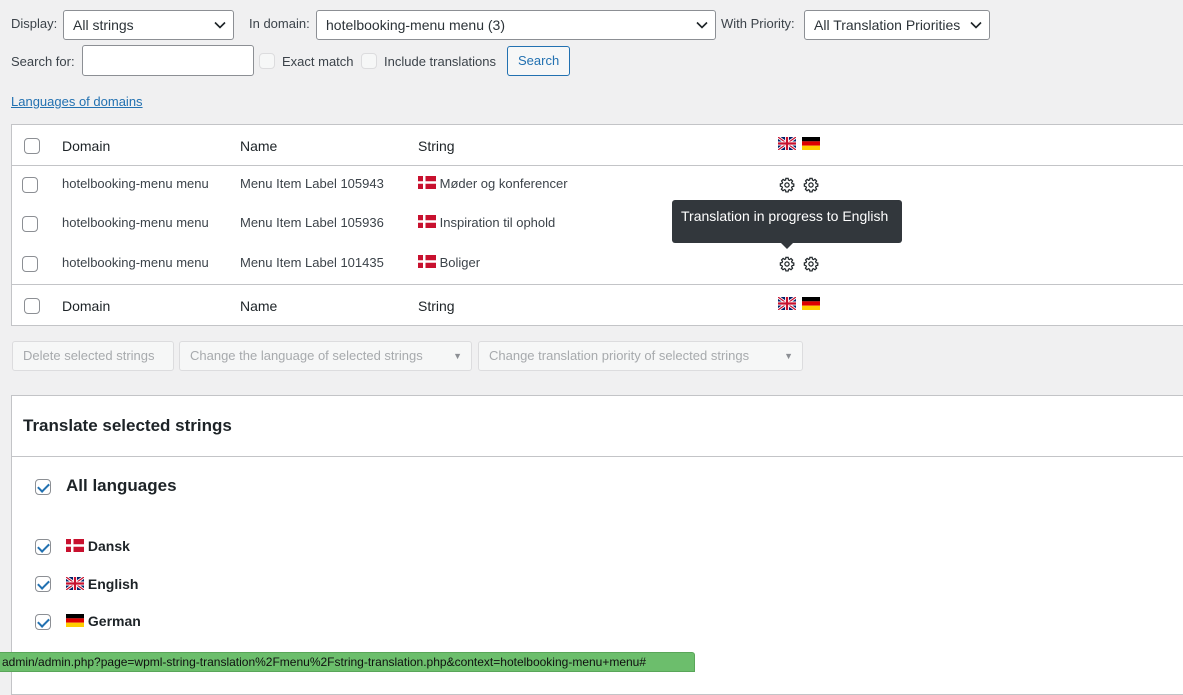 This screenshot has height=695, width=1183. What do you see at coordinates (103, 25) in the screenshot?
I see `display-select-value: All strings` at bounding box center [103, 25].